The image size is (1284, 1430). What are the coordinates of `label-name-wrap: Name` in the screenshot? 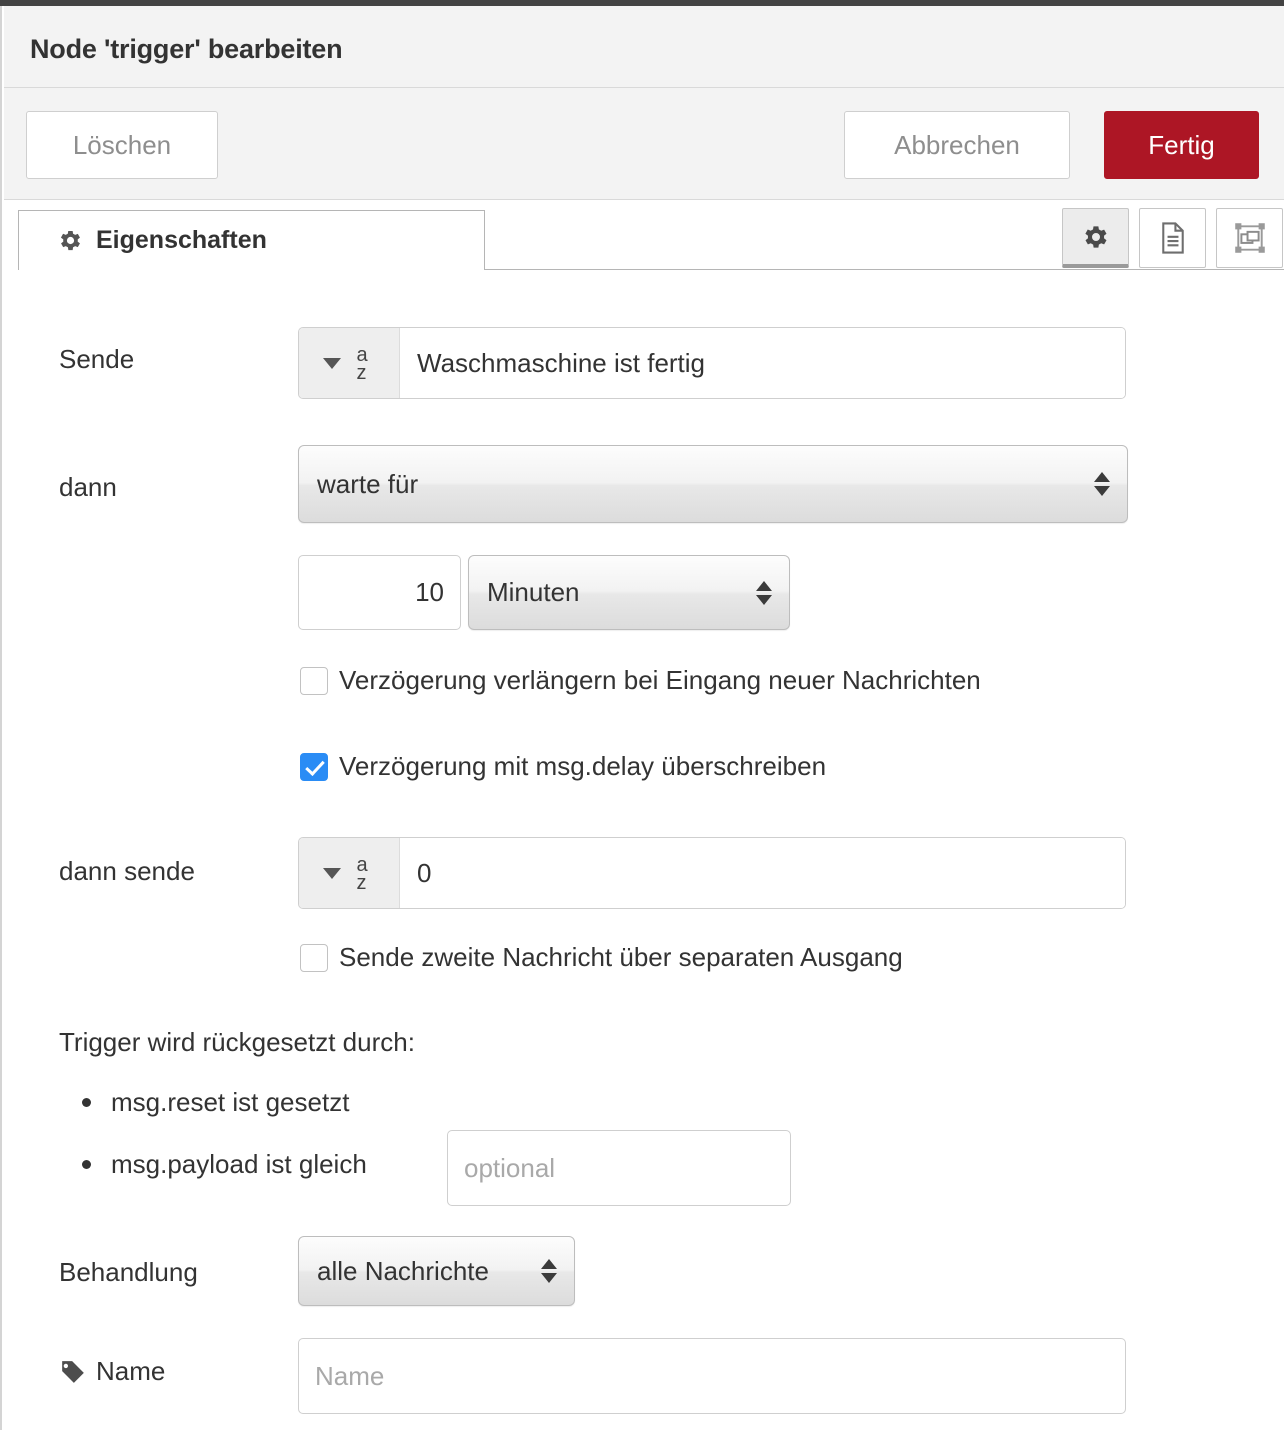 It's located at (112, 1371).